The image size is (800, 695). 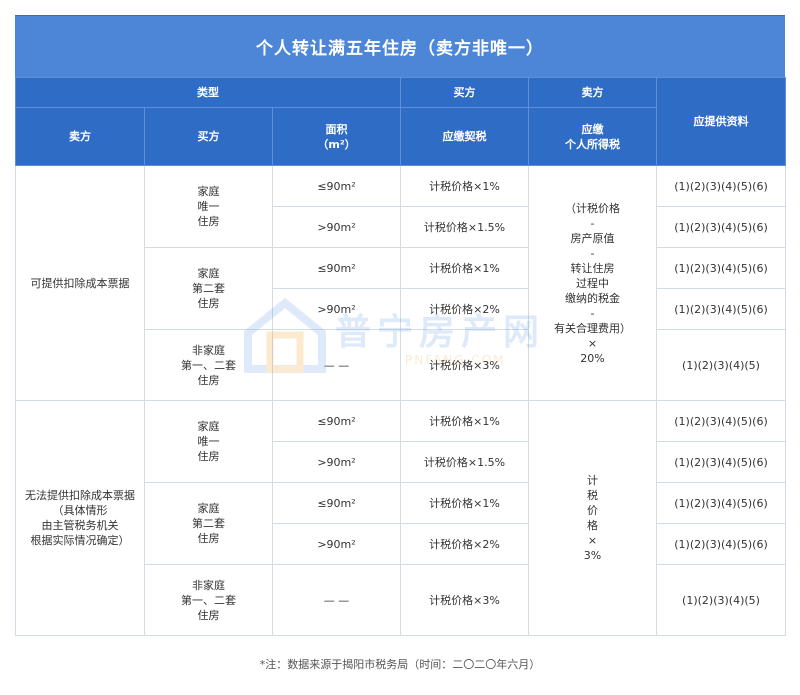 I want to click on table-title: 个人转让满五年住房（卖方非唯一）, so click(x=400, y=46).